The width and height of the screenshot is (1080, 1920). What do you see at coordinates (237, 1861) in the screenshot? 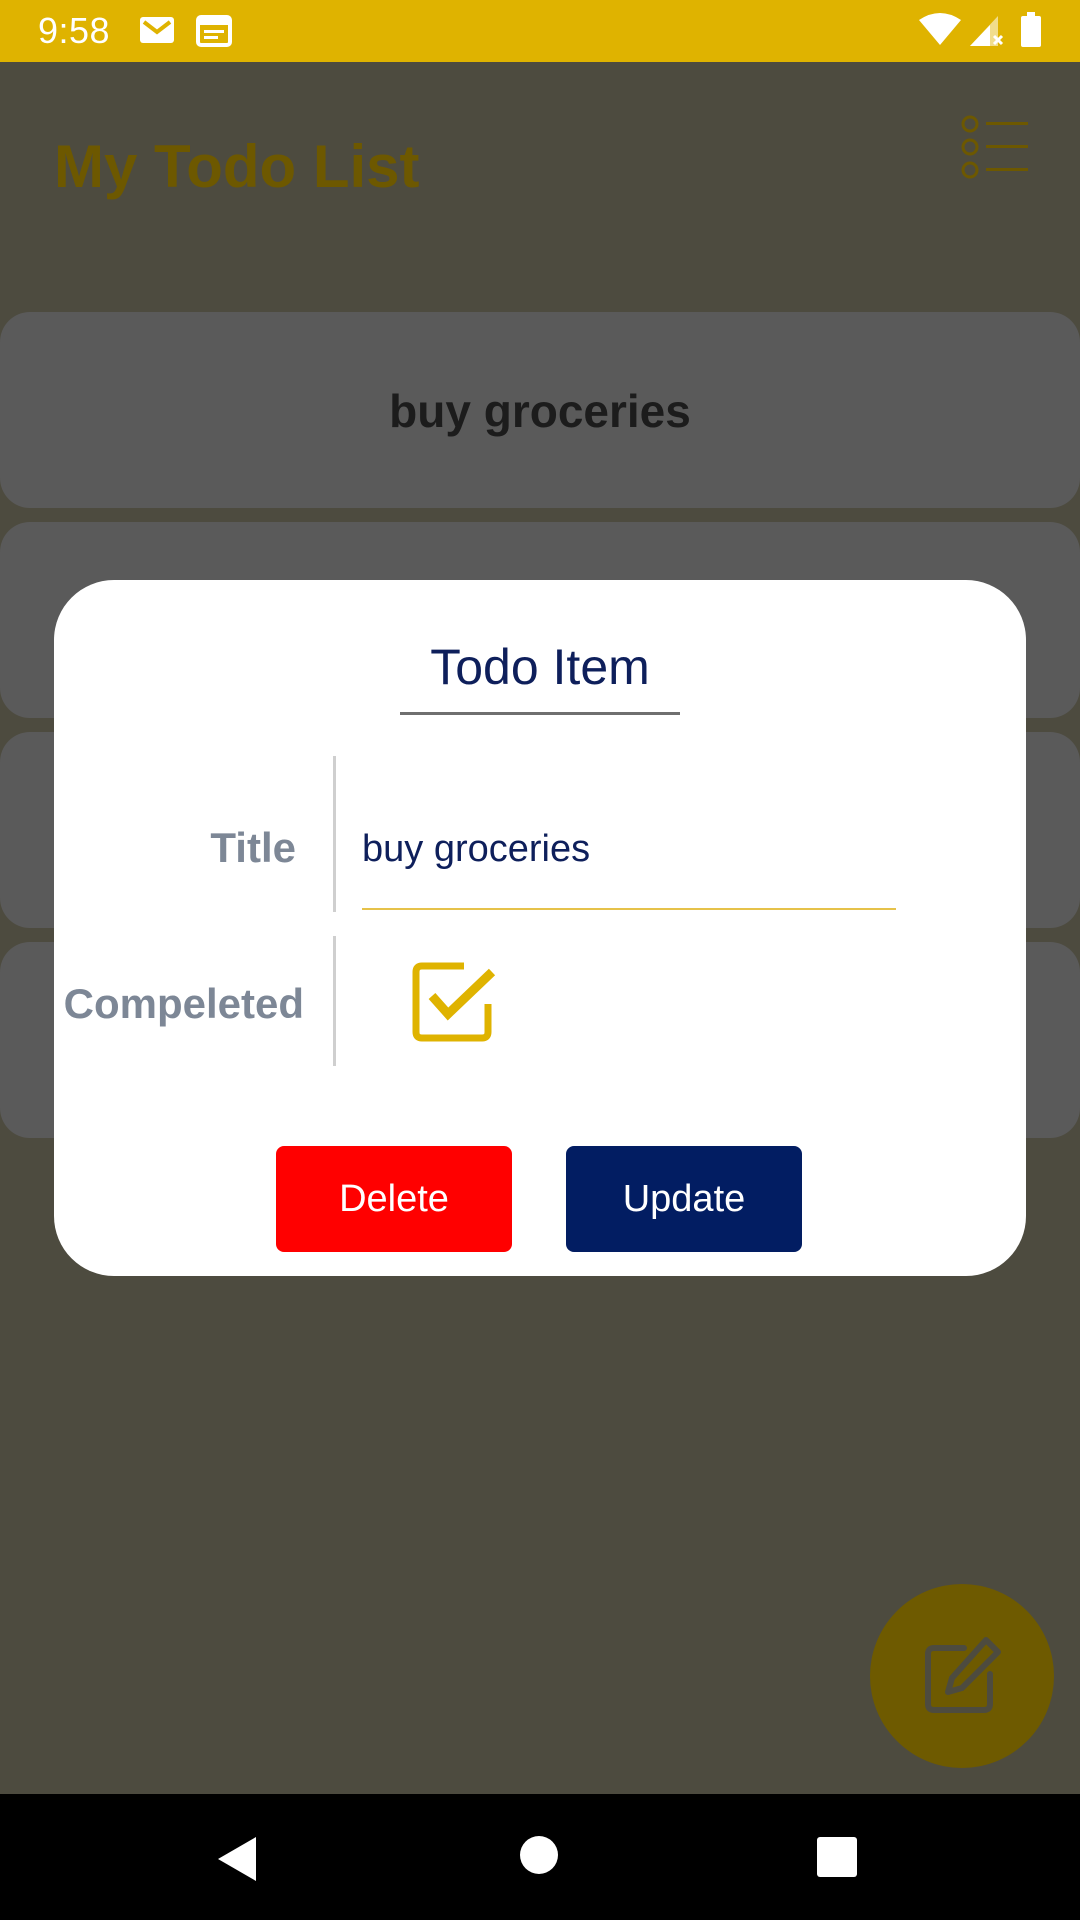
I see `back-icon` at bounding box center [237, 1861].